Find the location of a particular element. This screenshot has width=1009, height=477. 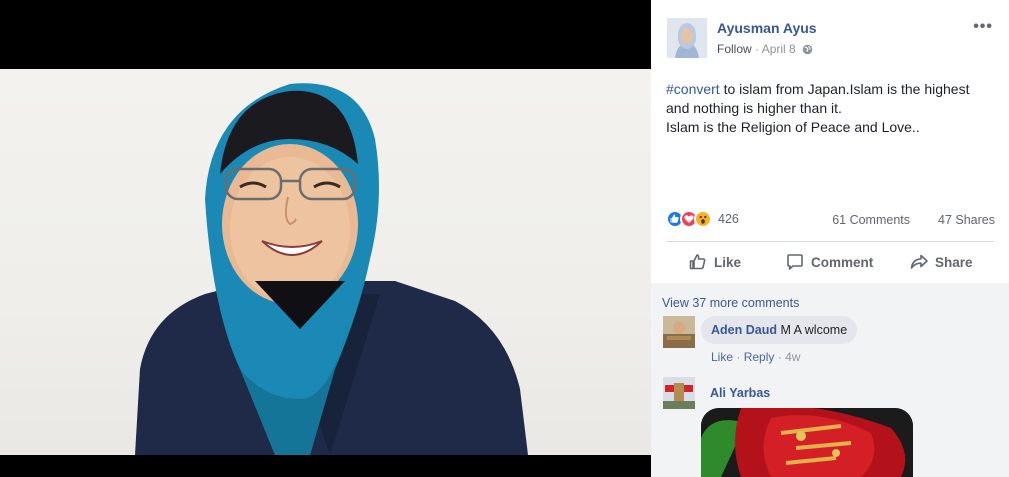

shares-count: 47 Shares is located at coordinates (966, 220).